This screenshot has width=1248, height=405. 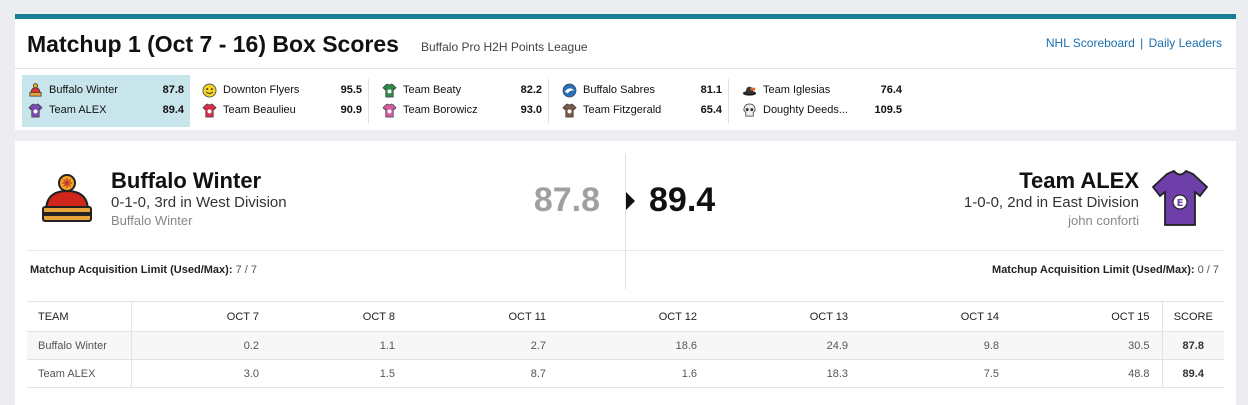 I want to click on matchup-team-name: Team Beaty, so click(x=432, y=90).